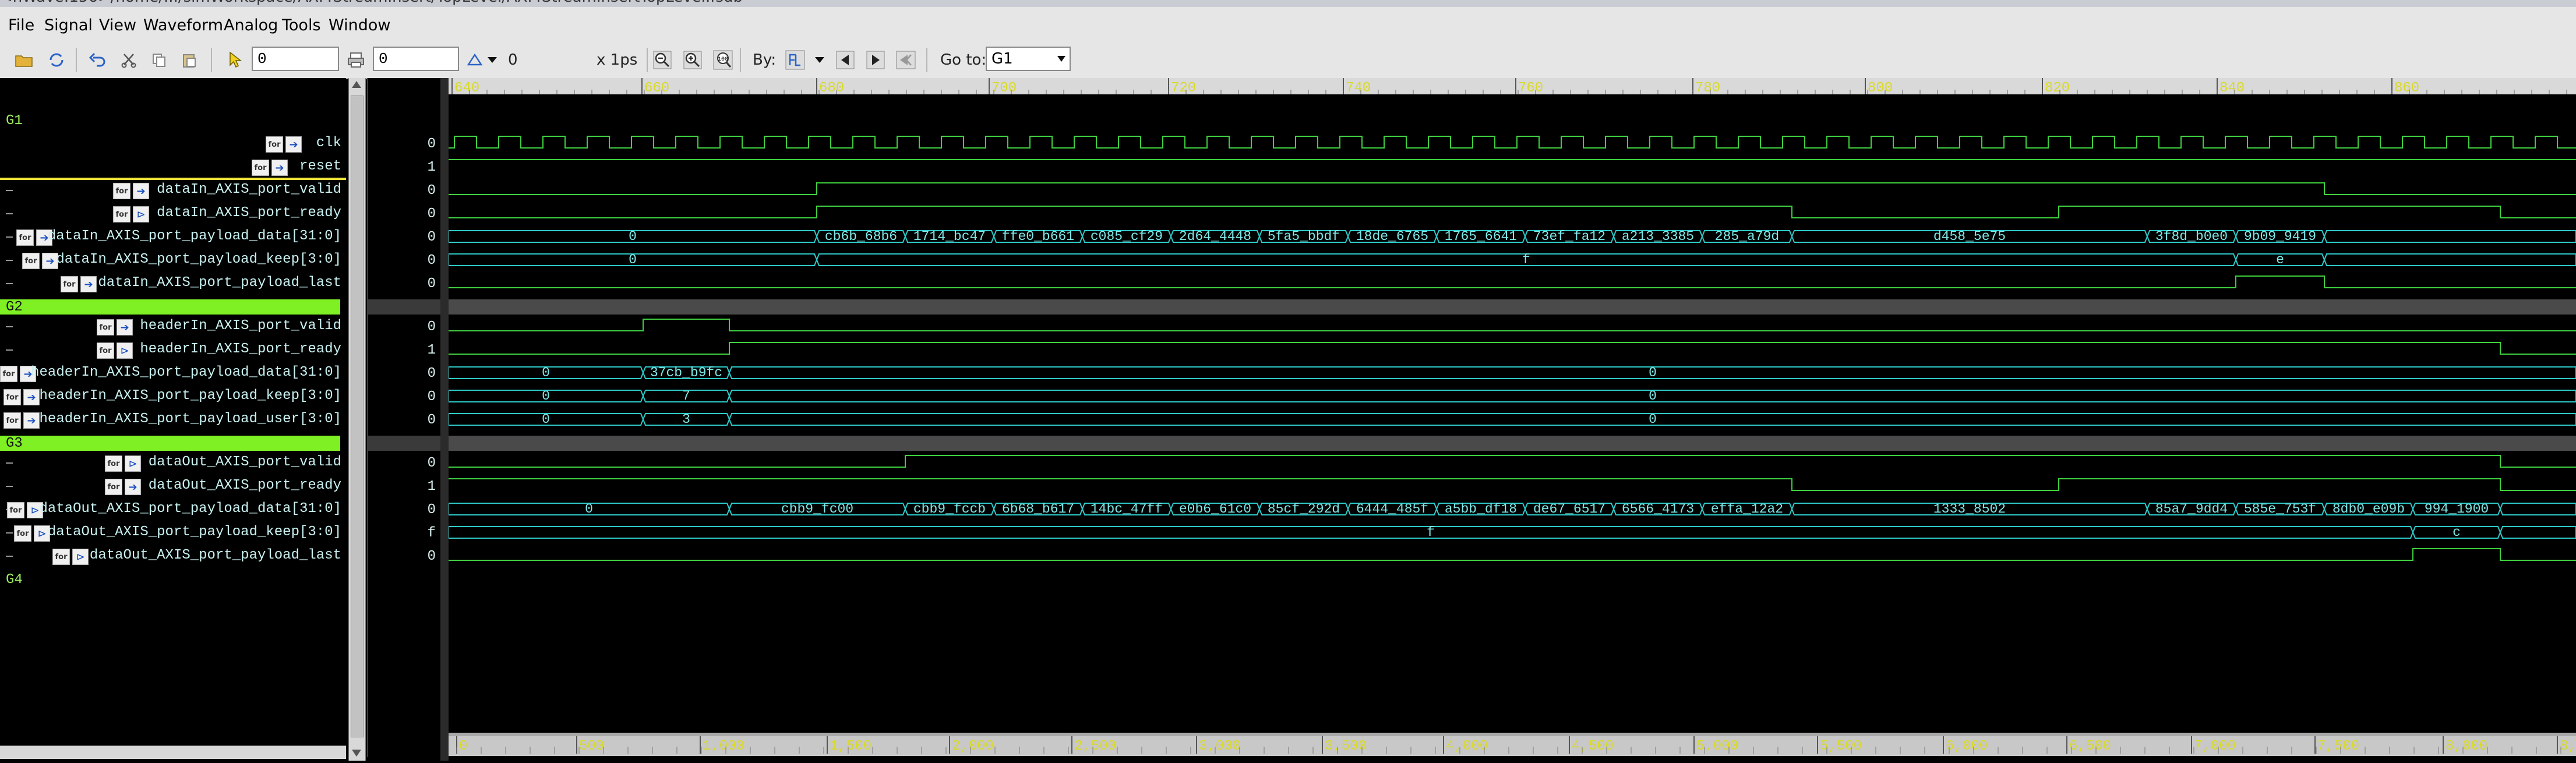  What do you see at coordinates (875, 60) in the screenshot?
I see `search-forward-icon` at bounding box center [875, 60].